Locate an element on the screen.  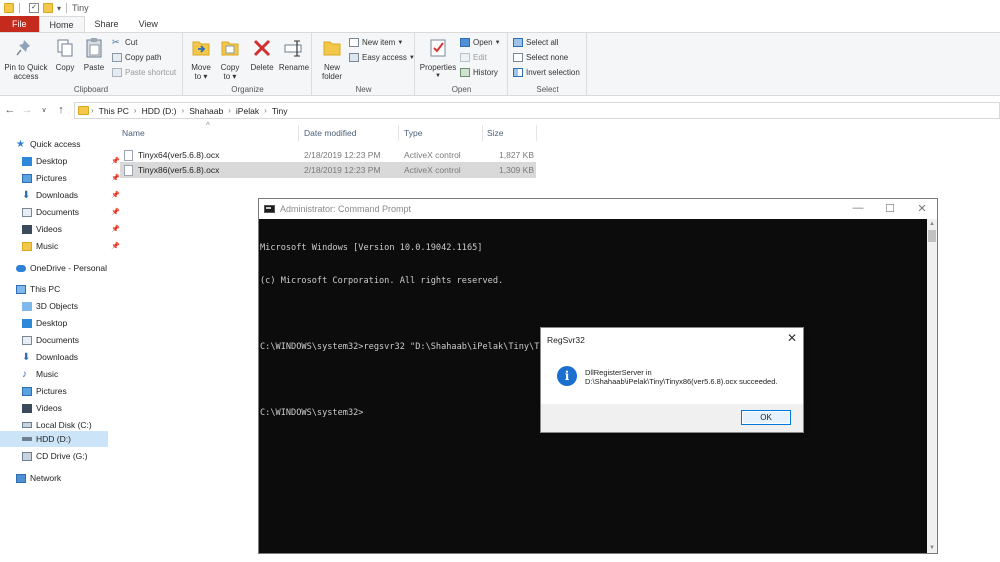
breadcrumb-hdd: HDD (D:) is located at coordinates (159, 111).